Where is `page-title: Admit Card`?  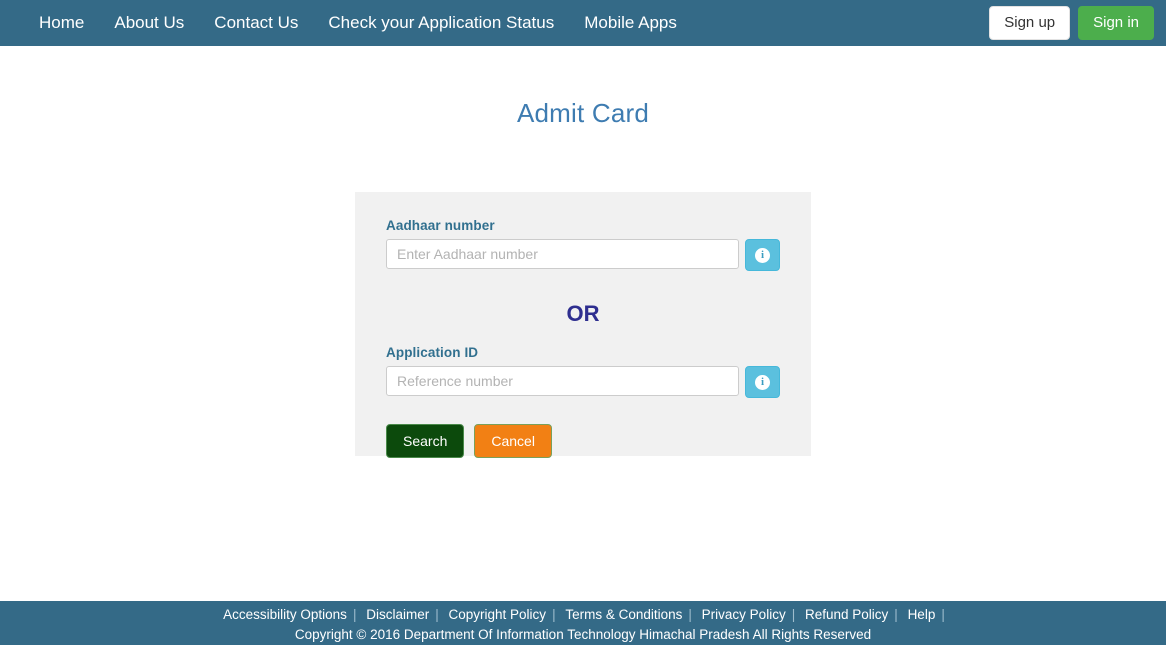
page-title: Admit Card is located at coordinates (583, 113).